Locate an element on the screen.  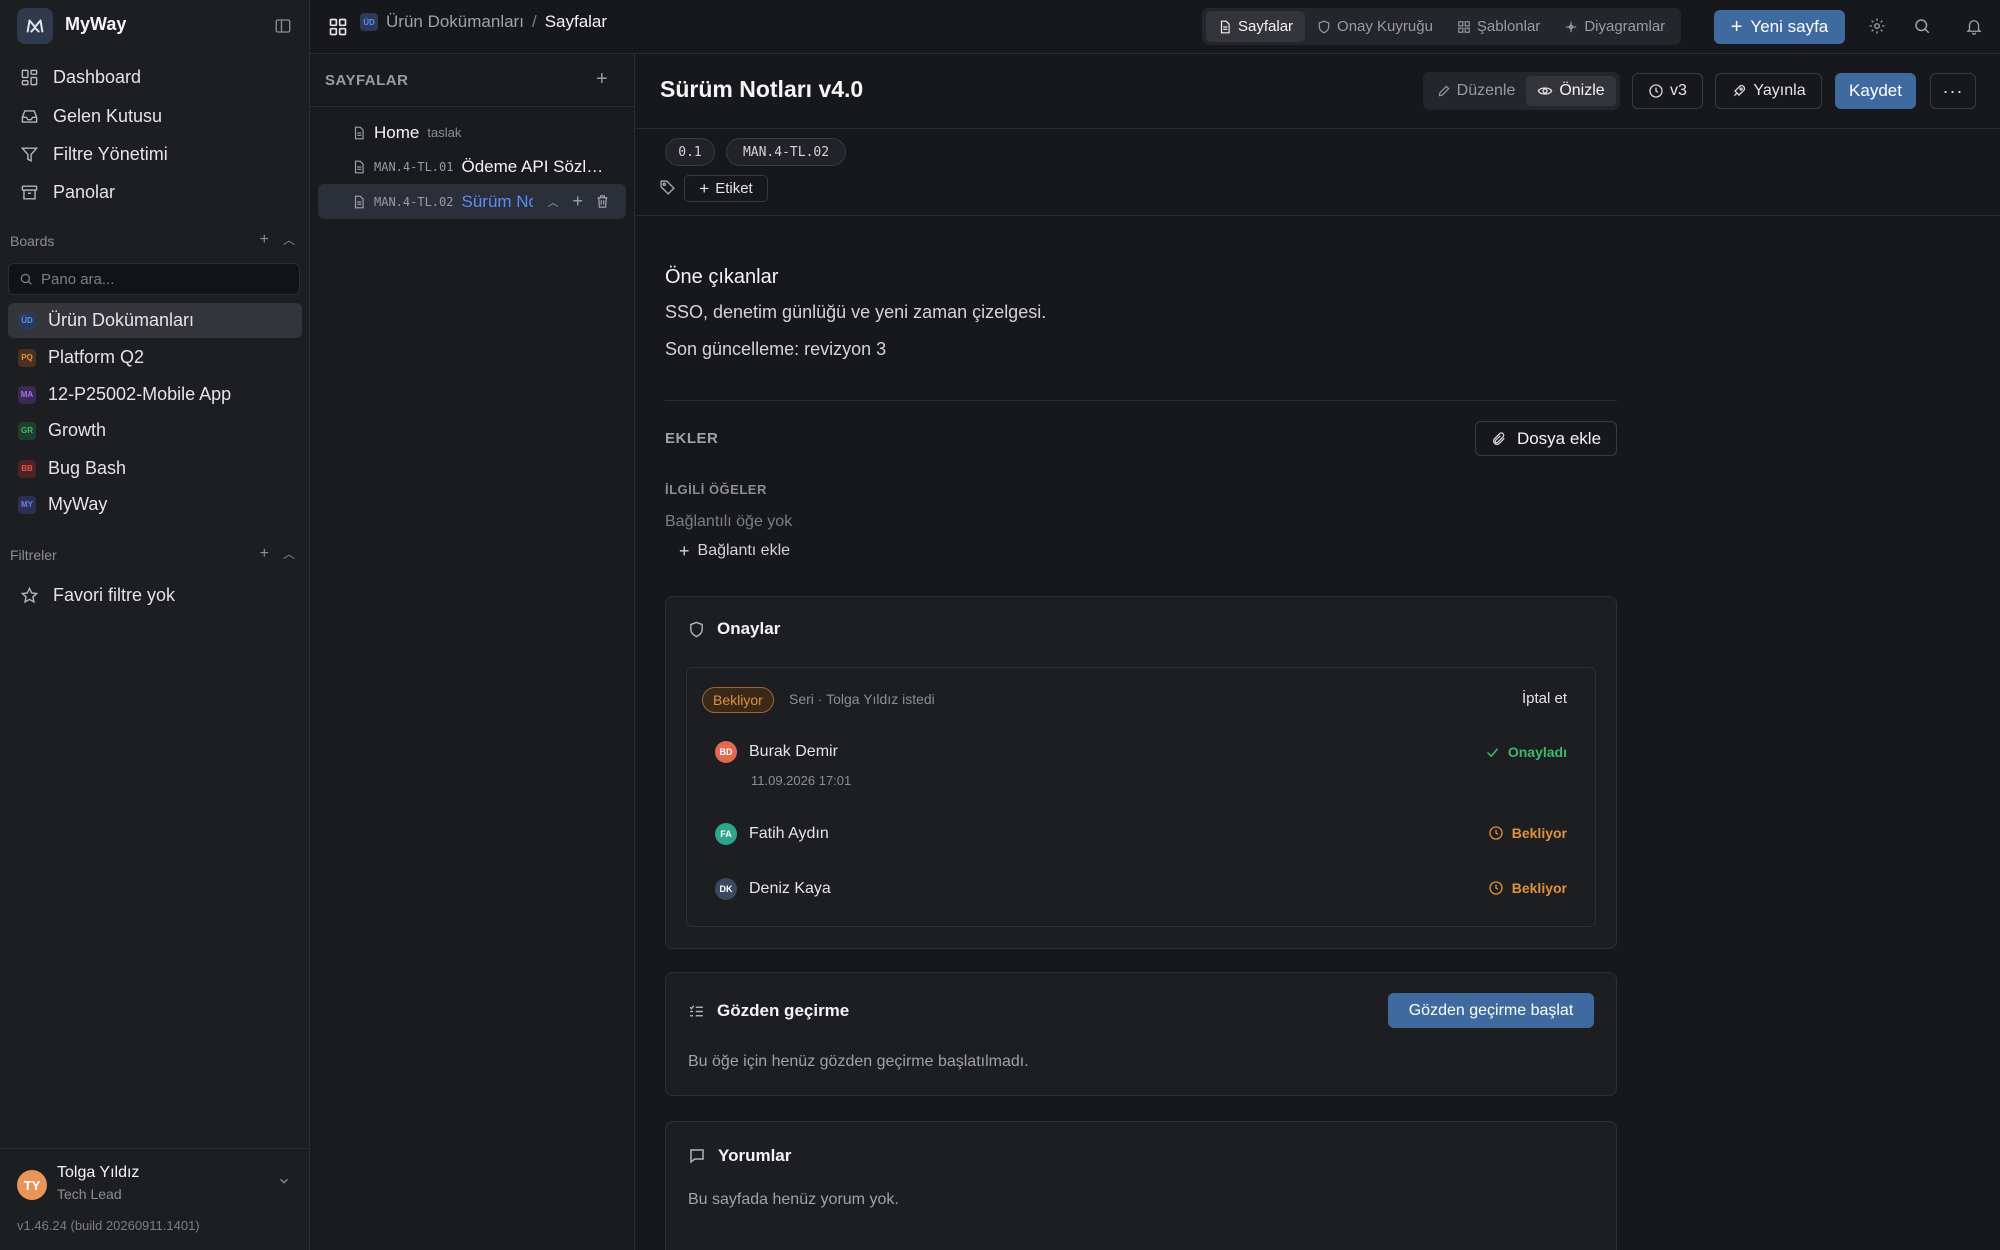
notification-bell-icon is located at coordinates (1974, 26).